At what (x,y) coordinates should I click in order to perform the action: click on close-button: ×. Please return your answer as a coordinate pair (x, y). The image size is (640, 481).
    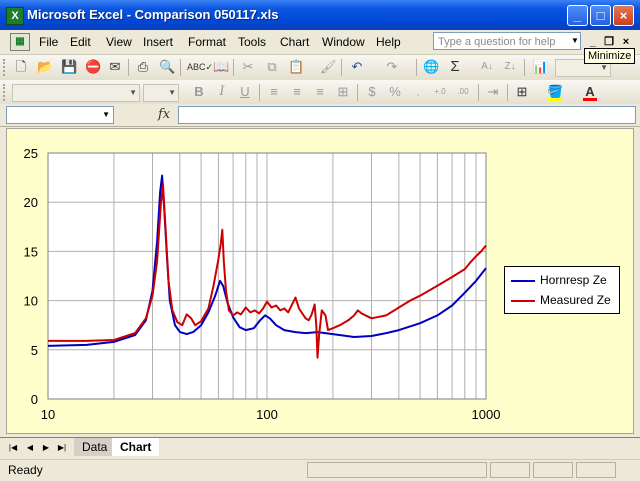
    Looking at the image, I should click on (623, 15).